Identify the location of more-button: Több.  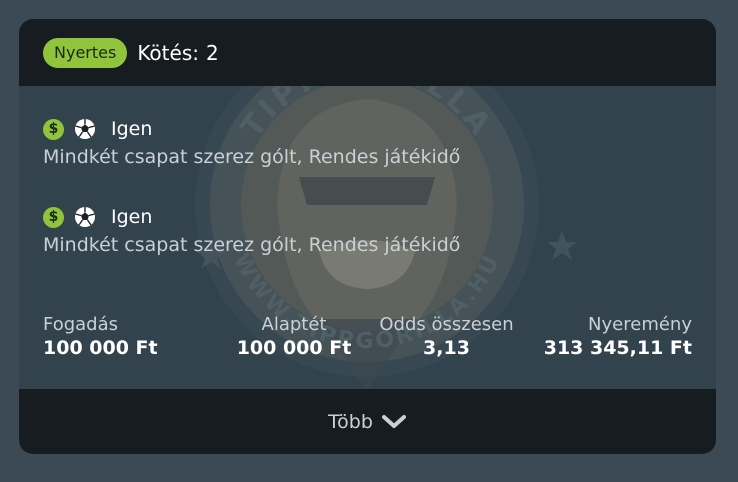
(367, 422).